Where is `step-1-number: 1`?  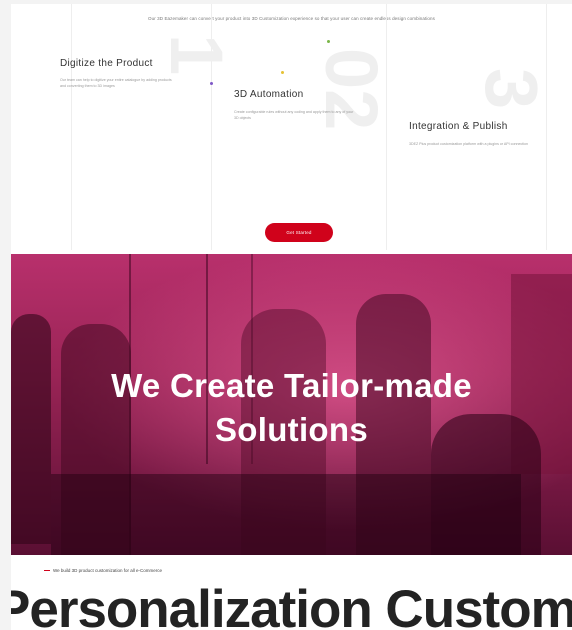 step-1-number: 1 is located at coordinates (196, 55).